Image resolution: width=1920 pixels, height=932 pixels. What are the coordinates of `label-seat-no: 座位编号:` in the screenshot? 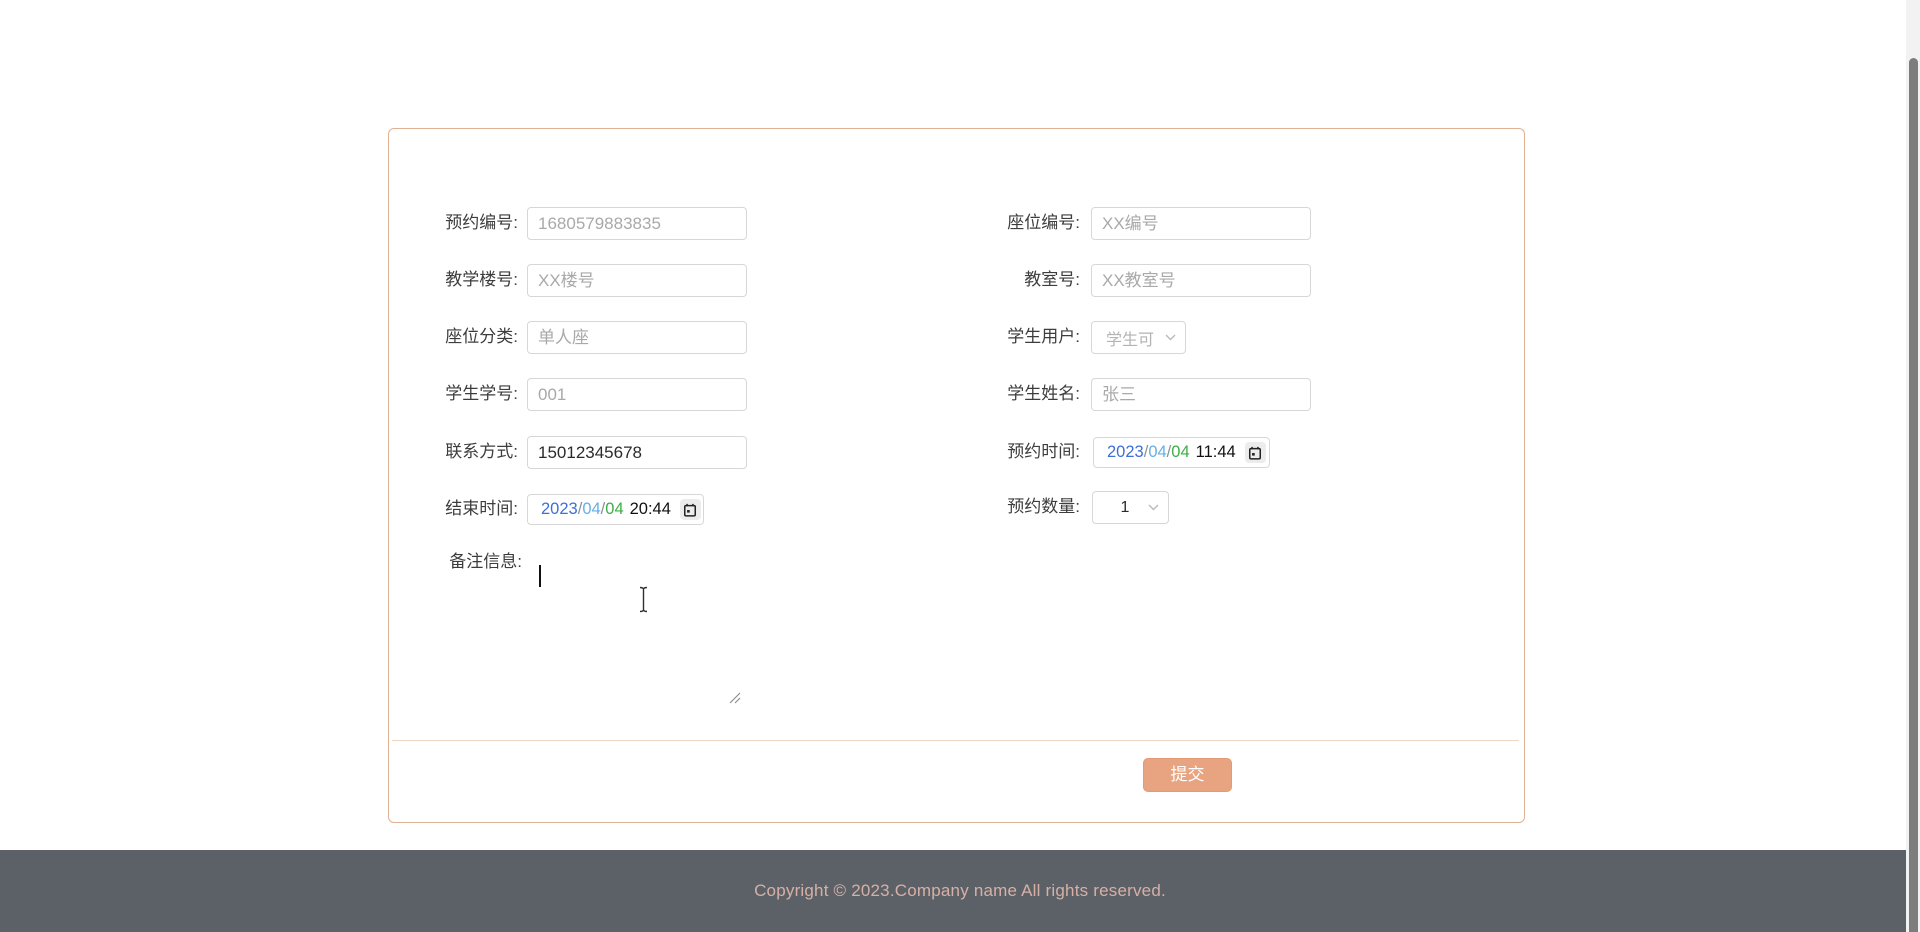 It's located at (1043, 222).